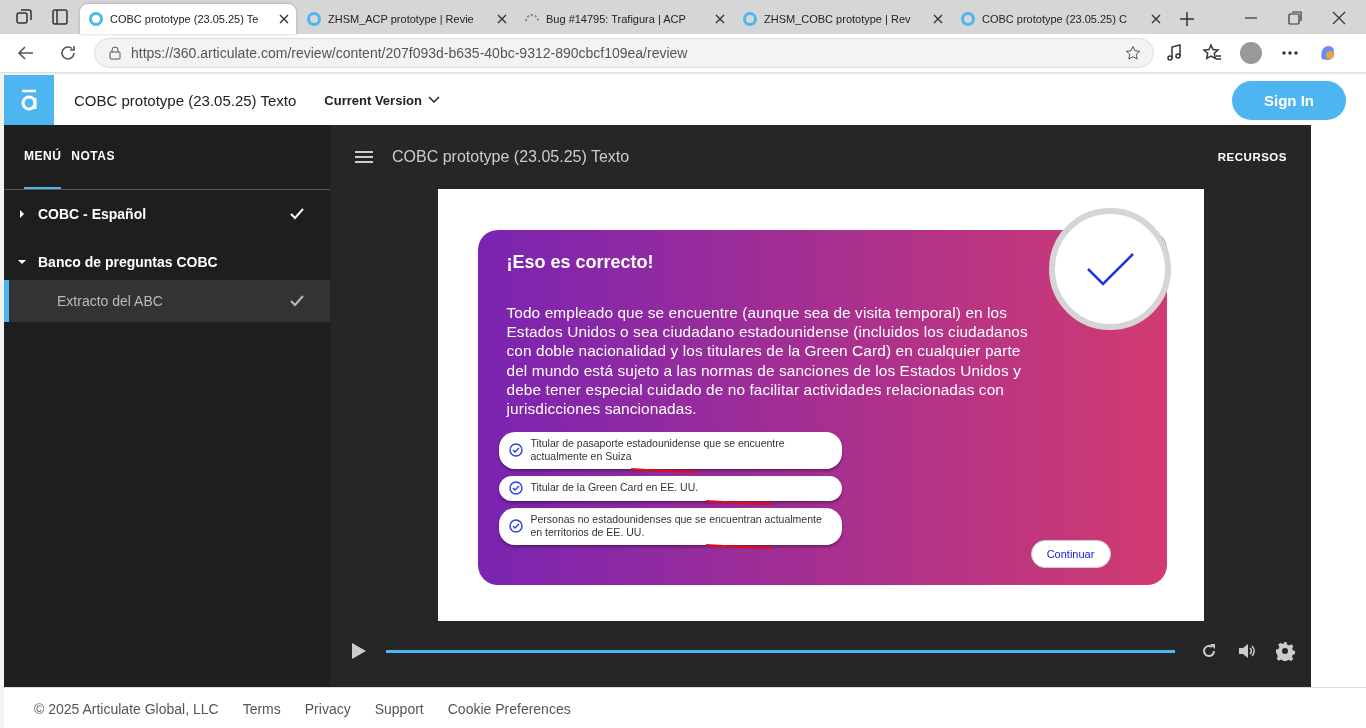  I want to click on sidebar-tab: MENÚ, so click(43, 157).